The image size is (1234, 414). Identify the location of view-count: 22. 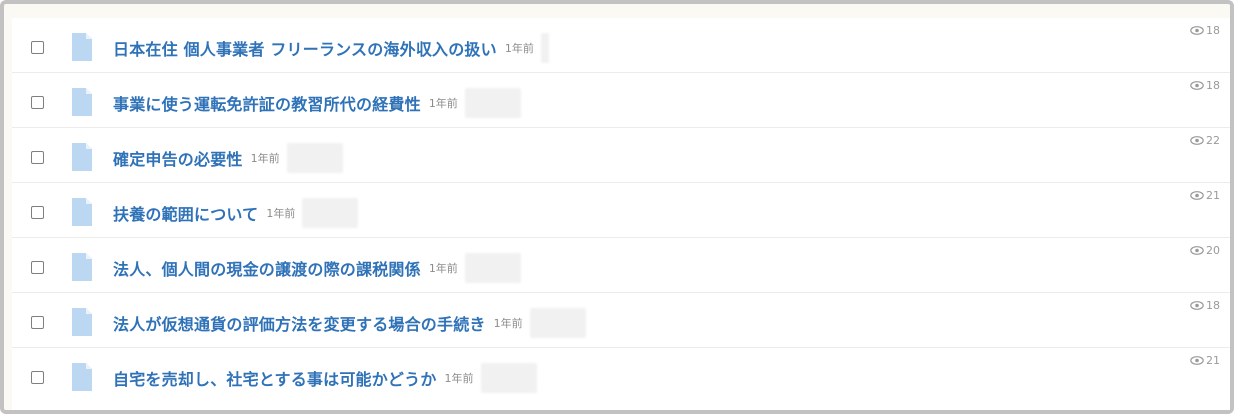
(1205, 140).